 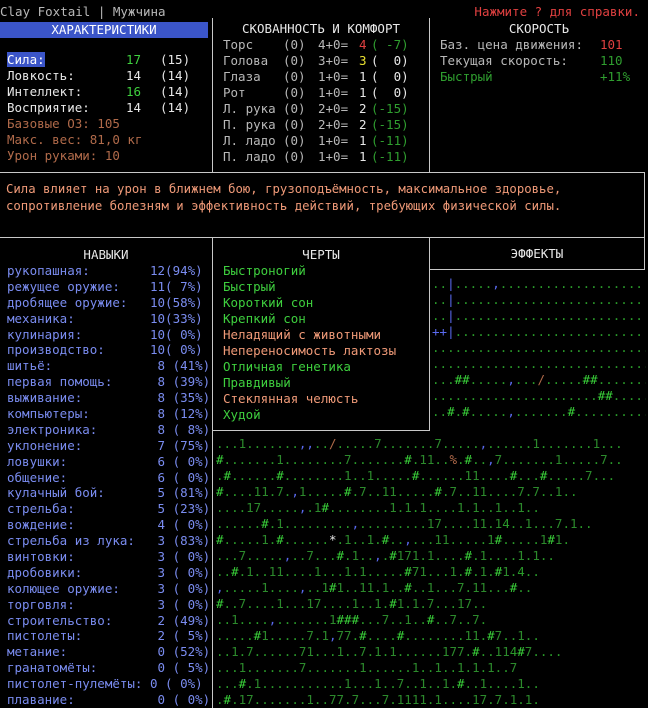 I want to click on skill-name: стрельба:, so click(x=41, y=509).